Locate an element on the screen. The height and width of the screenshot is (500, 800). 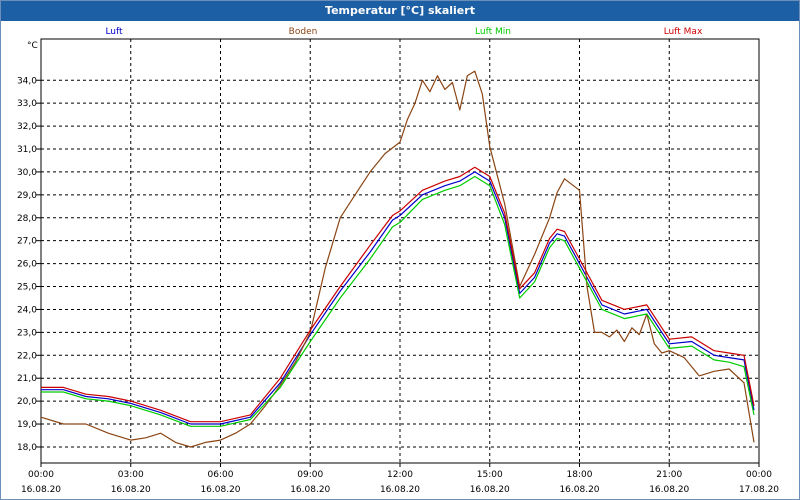
y-tick-label: 29,0 is located at coordinates (27, 196).